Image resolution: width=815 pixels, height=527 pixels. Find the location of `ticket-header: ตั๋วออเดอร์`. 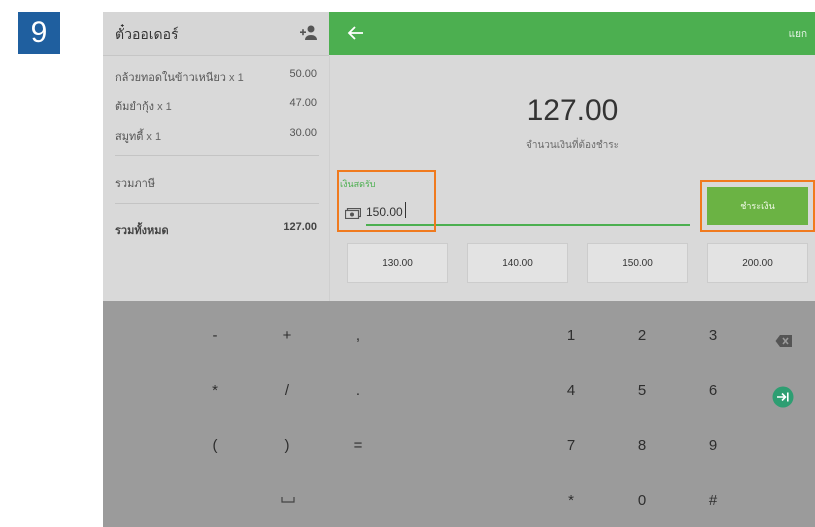

ticket-header: ตั๋วออเดอร์ is located at coordinates (216, 34).